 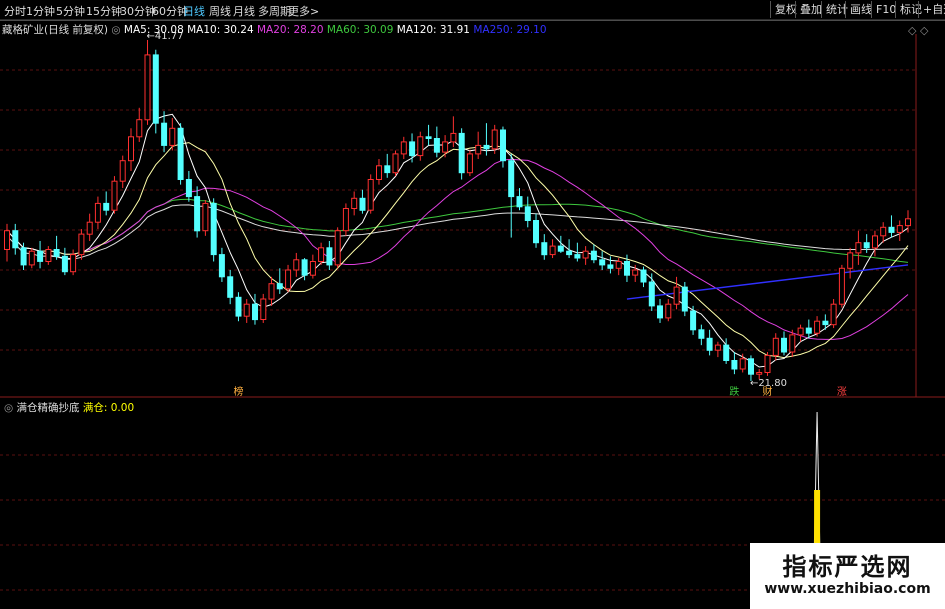 I want to click on stock-title: 藏格矿业(日线 前复权), so click(x=55, y=30).